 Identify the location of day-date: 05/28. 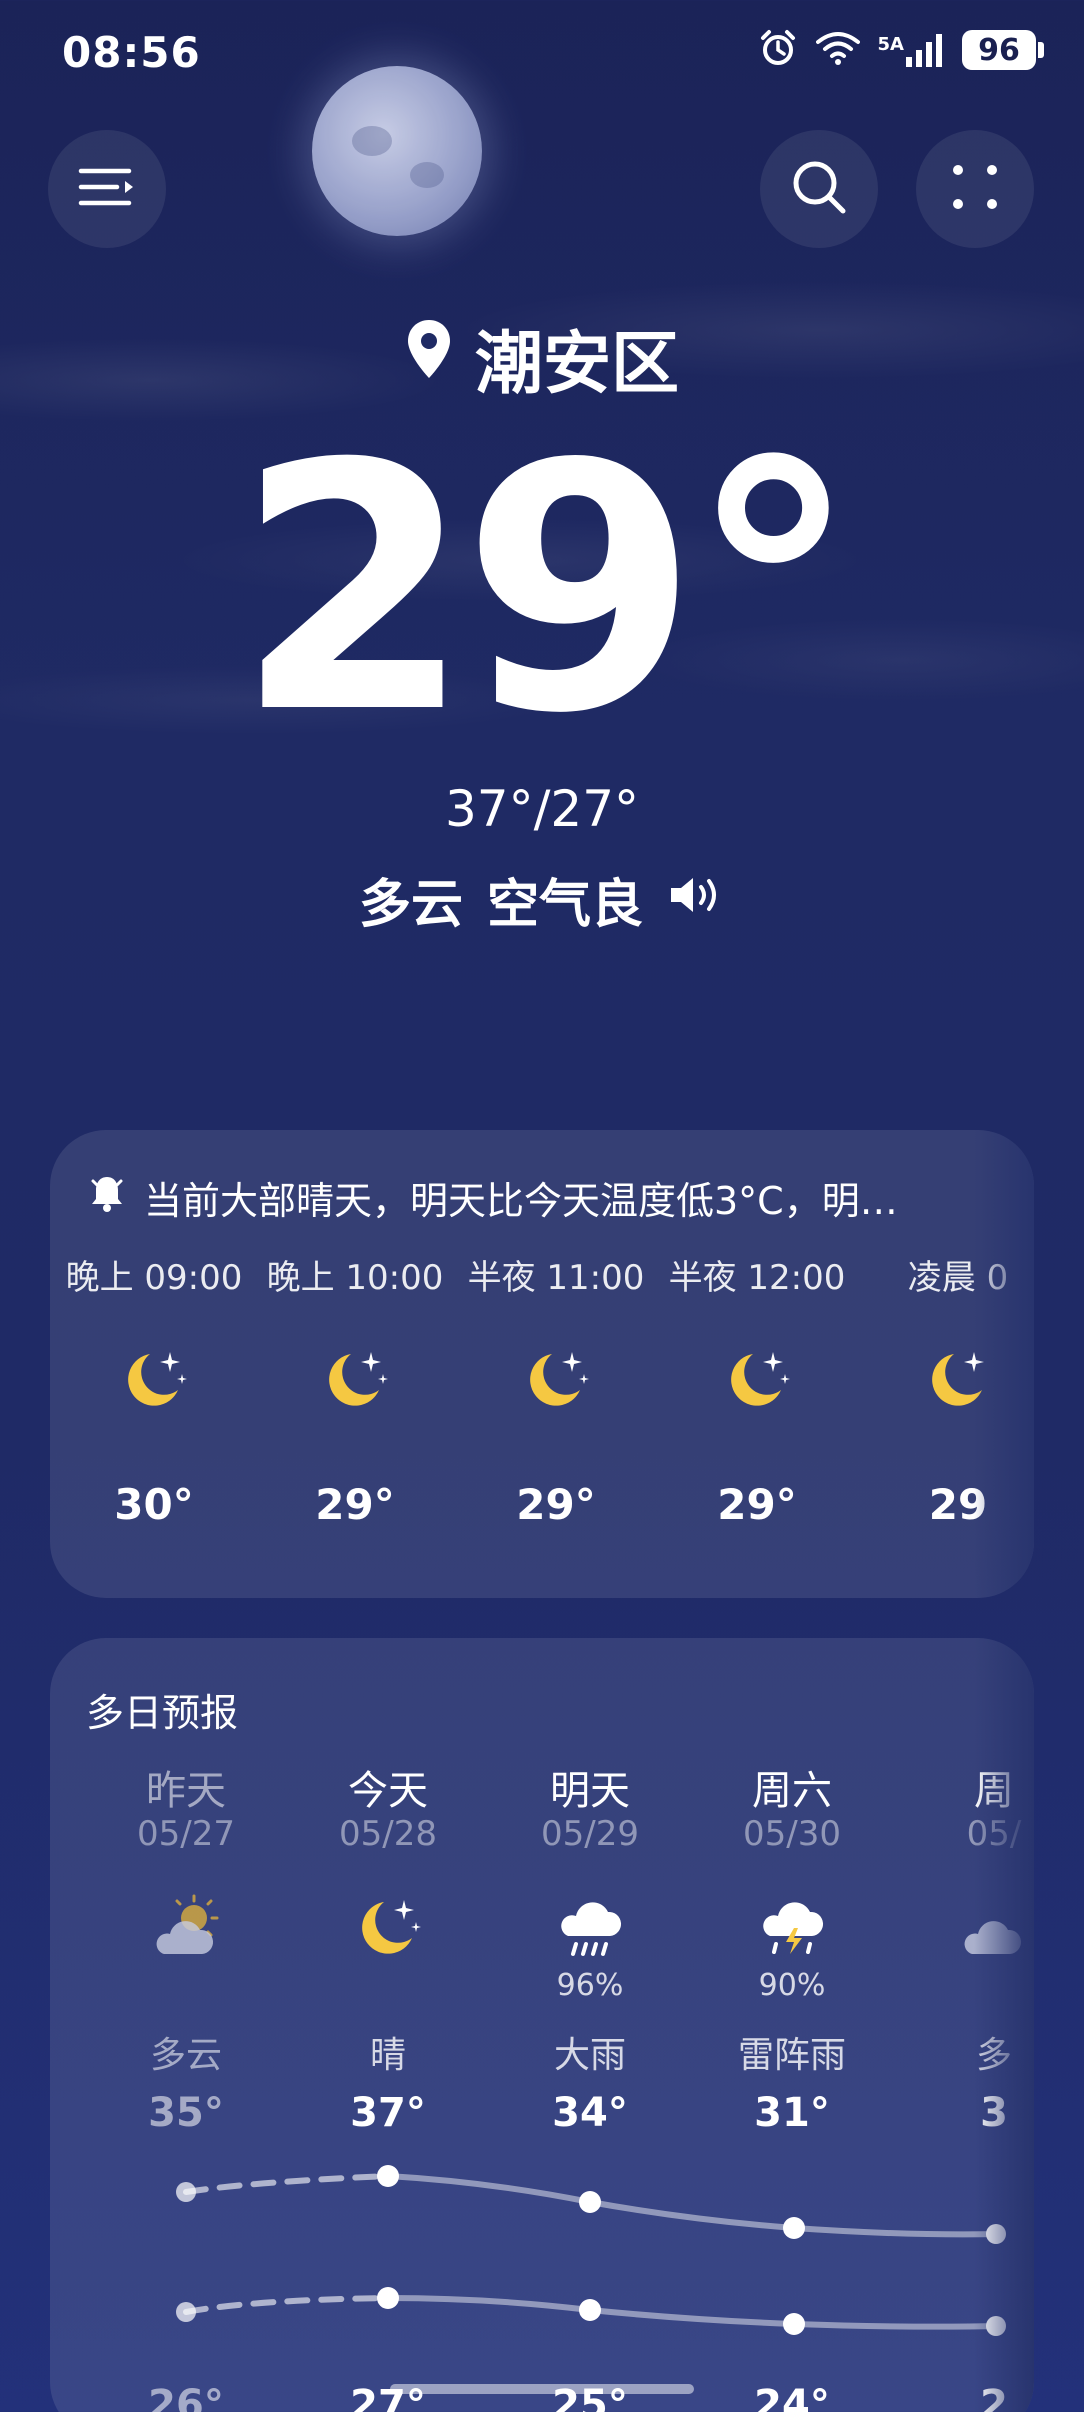
(388, 1834).